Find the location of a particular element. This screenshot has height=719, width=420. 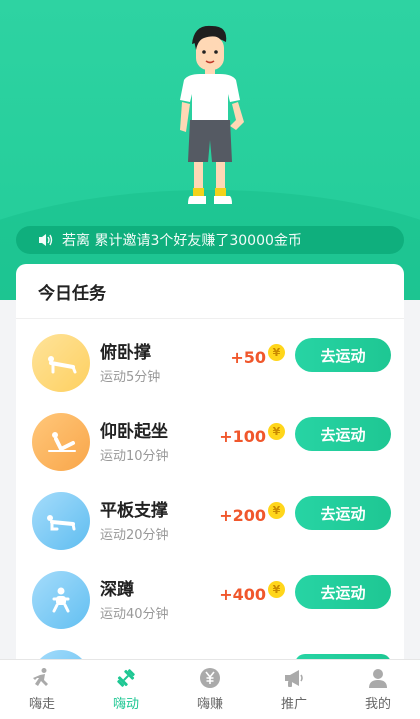

tab-label: 嗨动 is located at coordinates (125, 704).